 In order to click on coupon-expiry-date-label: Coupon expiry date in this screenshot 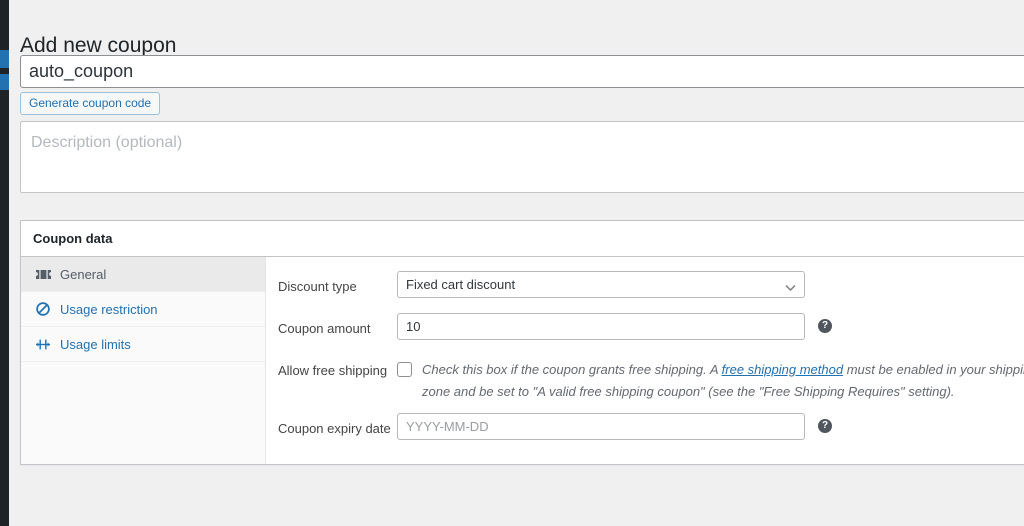, I will do `click(334, 428)`.